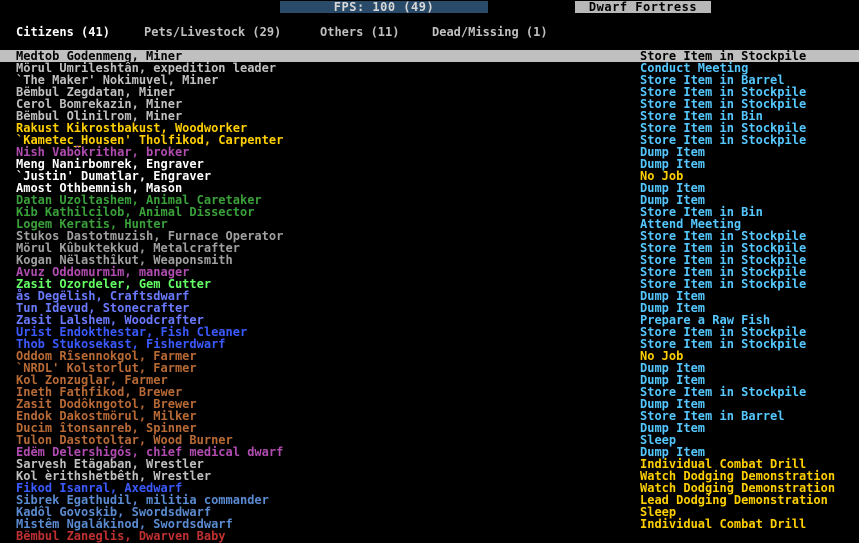 This screenshot has height=543, width=859. What do you see at coordinates (384, 7) in the screenshot?
I see `fps-counter: FPS: 100 (49)` at bounding box center [384, 7].